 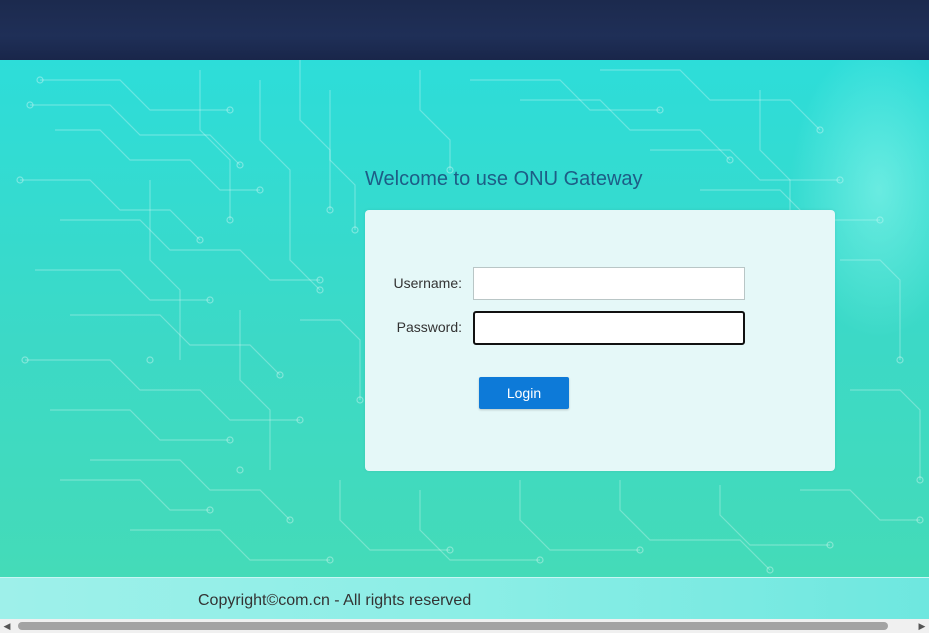 What do you see at coordinates (427, 283) in the screenshot?
I see `username-label: Username:` at bounding box center [427, 283].